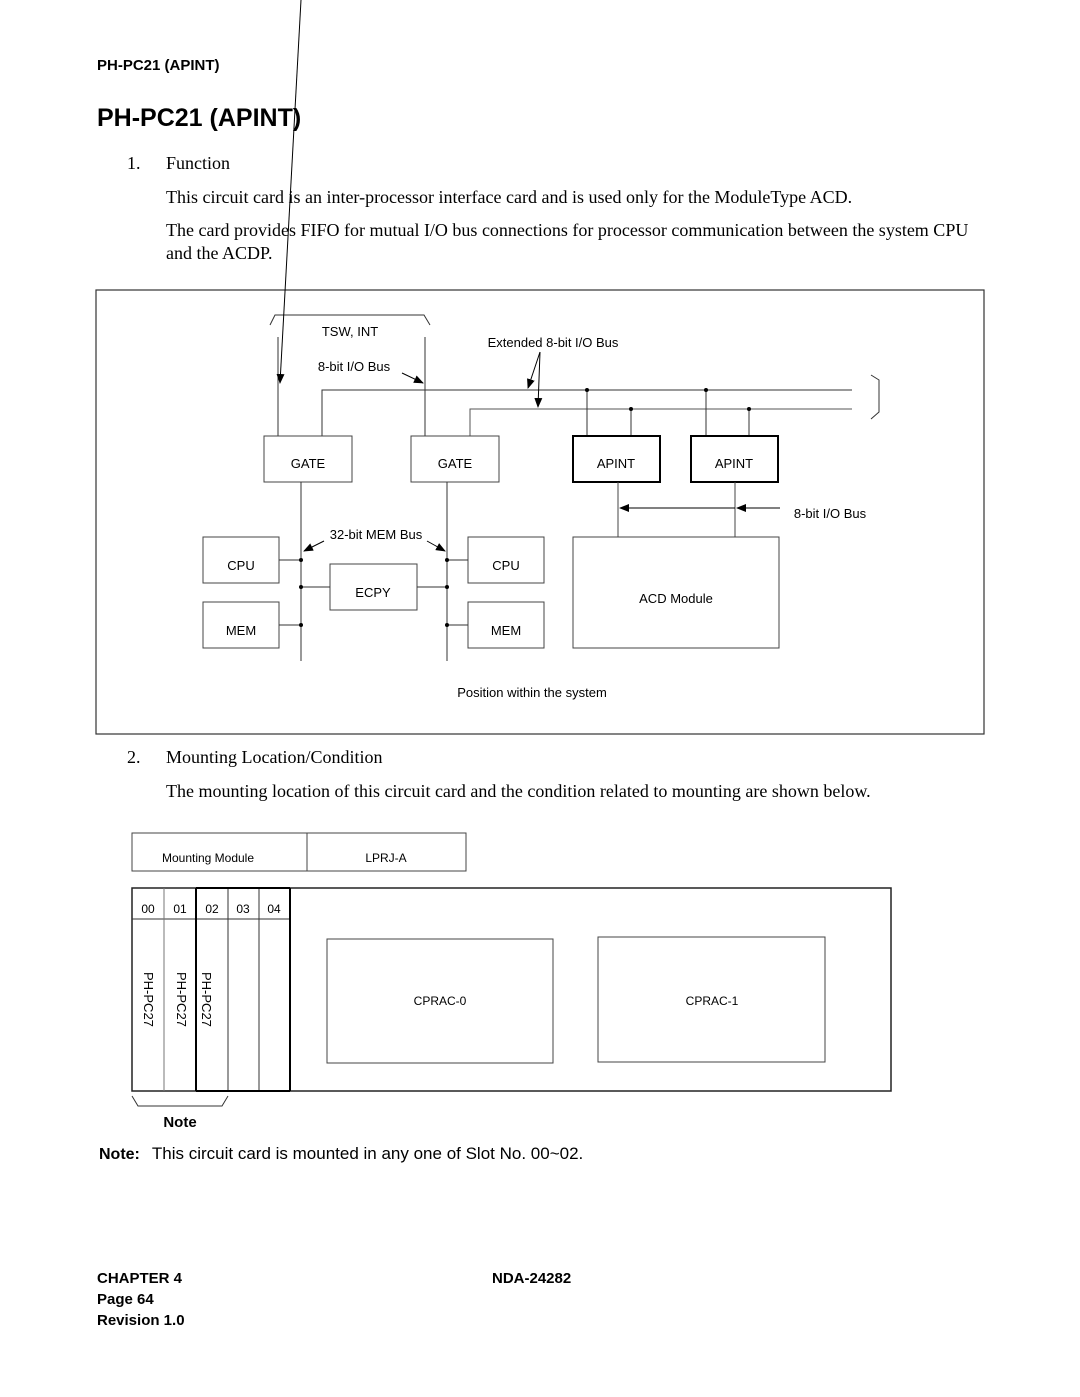 Image resolution: width=1080 pixels, height=1397 pixels. What do you see at coordinates (712, 1001) in the screenshot?
I see `cprac-1-label: CPRAC-1` at bounding box center [712, 1001].